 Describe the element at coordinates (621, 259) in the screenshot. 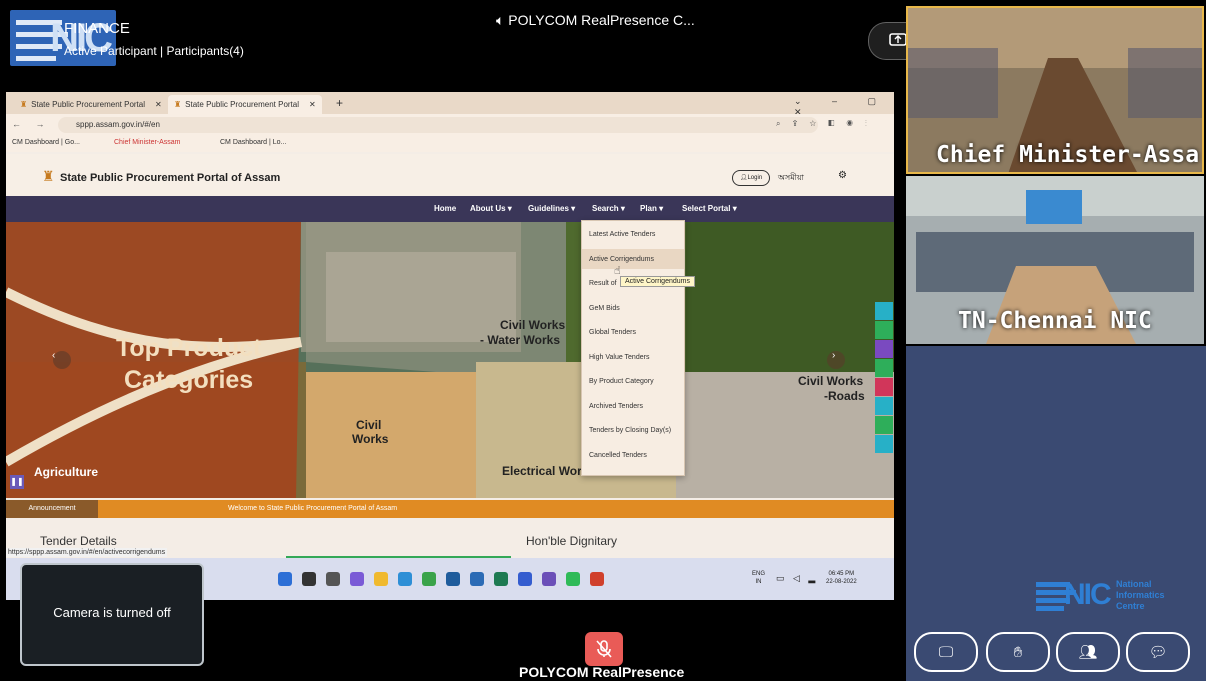

I see `dropdown-item-active: Active Corrigendums` at that location.